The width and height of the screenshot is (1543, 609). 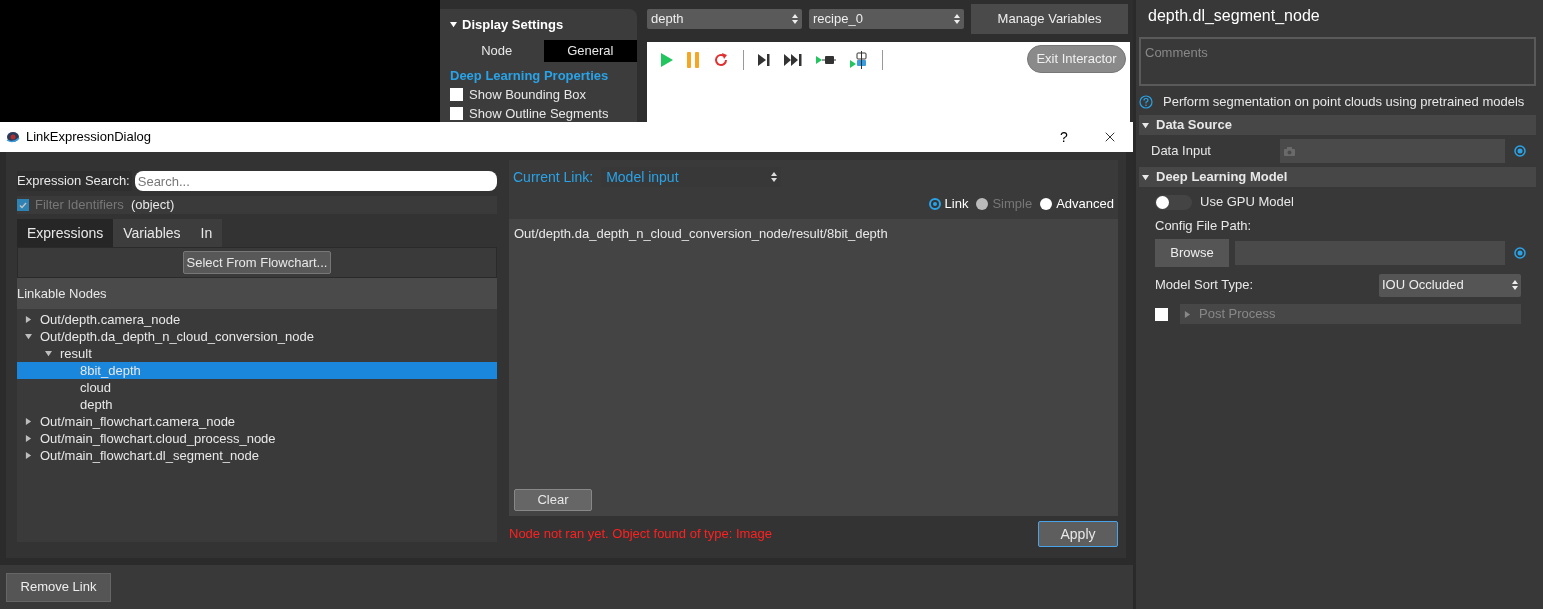 What do you see at coordinates (1450, 285) in the screenshot?
I see `sort-type-dropdown: IOU Occluded` at bounding box center [1450, 285].